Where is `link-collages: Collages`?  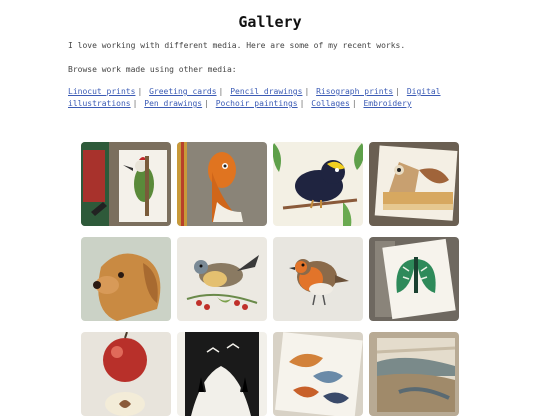 link-collages: Collages is located at coordinates (330, 103).